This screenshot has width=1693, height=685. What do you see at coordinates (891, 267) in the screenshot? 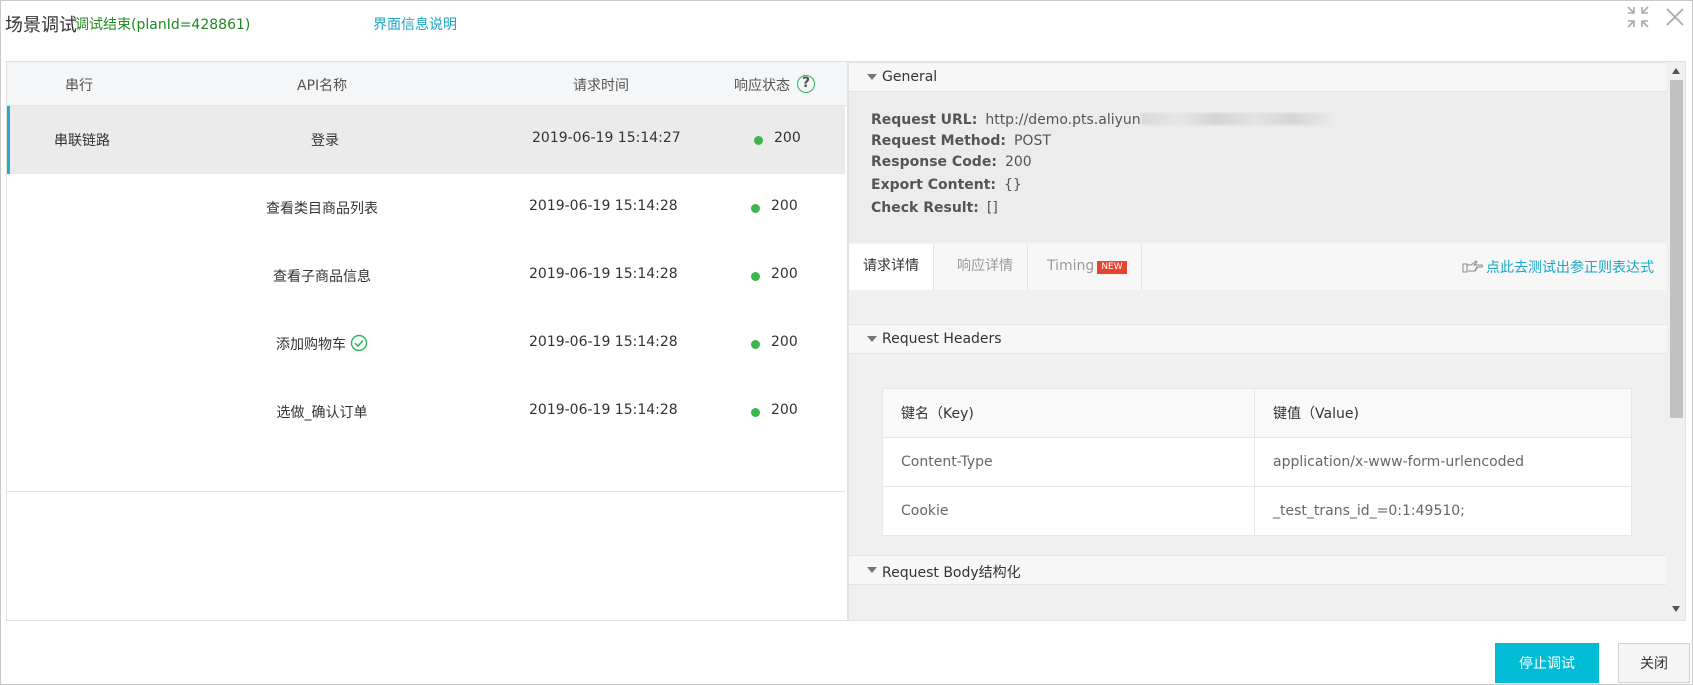
I see `tab-request-detail: 请求详情` at bounding box center [891, 267].